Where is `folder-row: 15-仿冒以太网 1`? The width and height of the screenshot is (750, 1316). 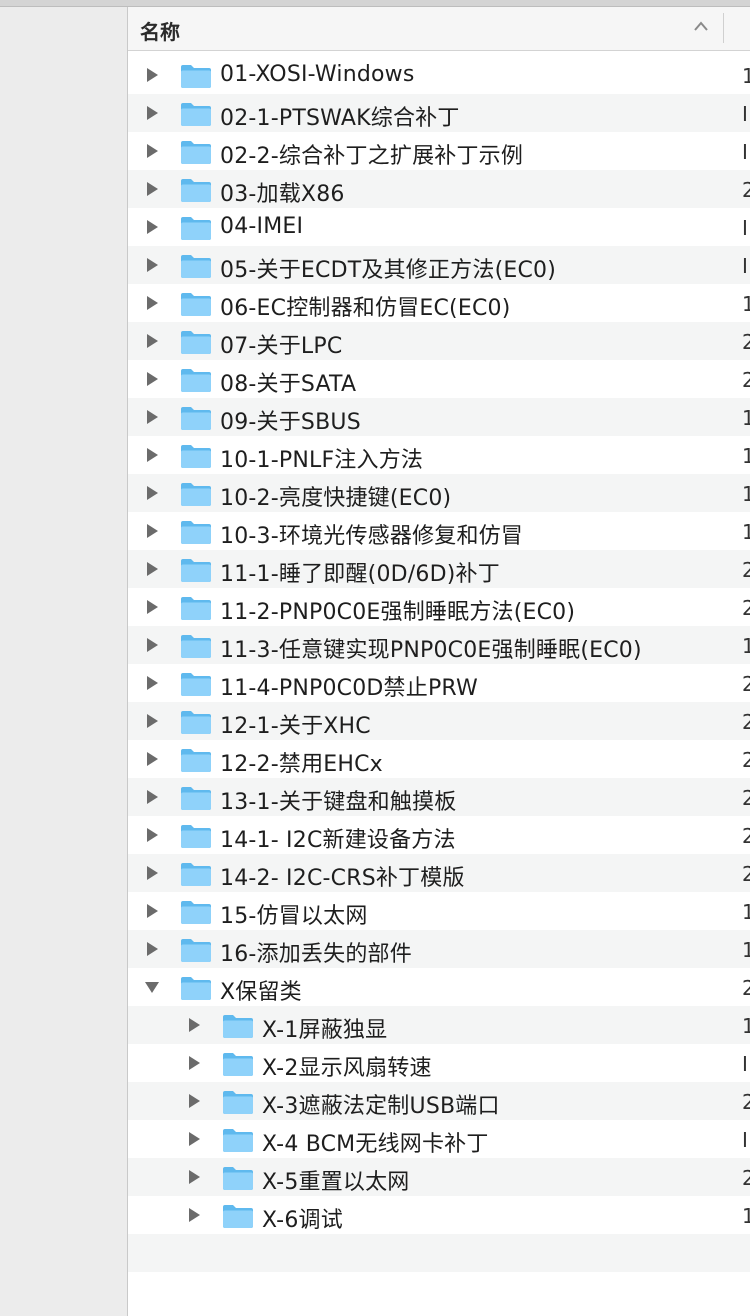 folder-row: 15-仿冒以太网 1 is located at coordinates (439, 911).